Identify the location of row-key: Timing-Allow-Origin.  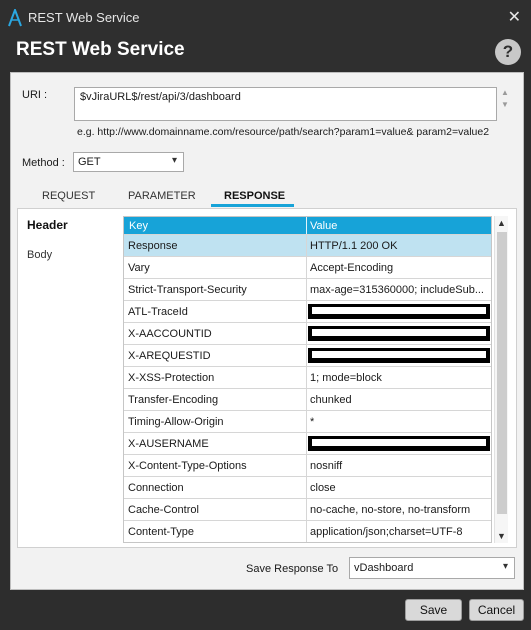
(176, 422).